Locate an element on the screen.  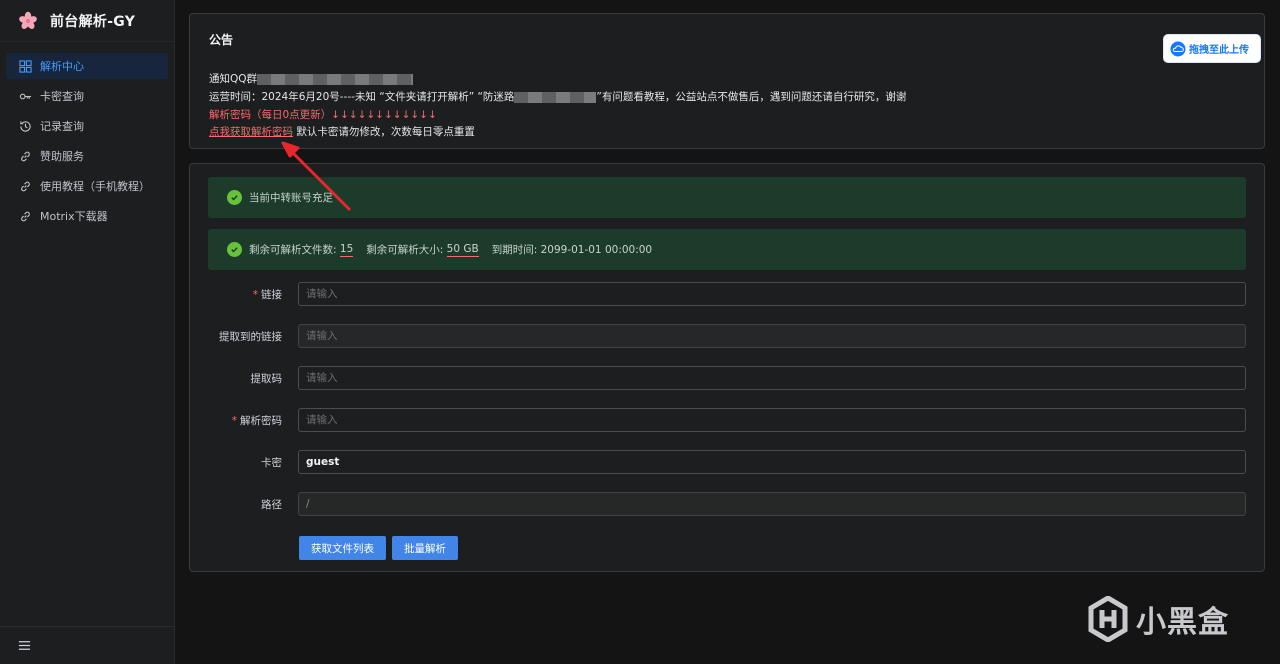
path-input is located at coordinates (772, 504).